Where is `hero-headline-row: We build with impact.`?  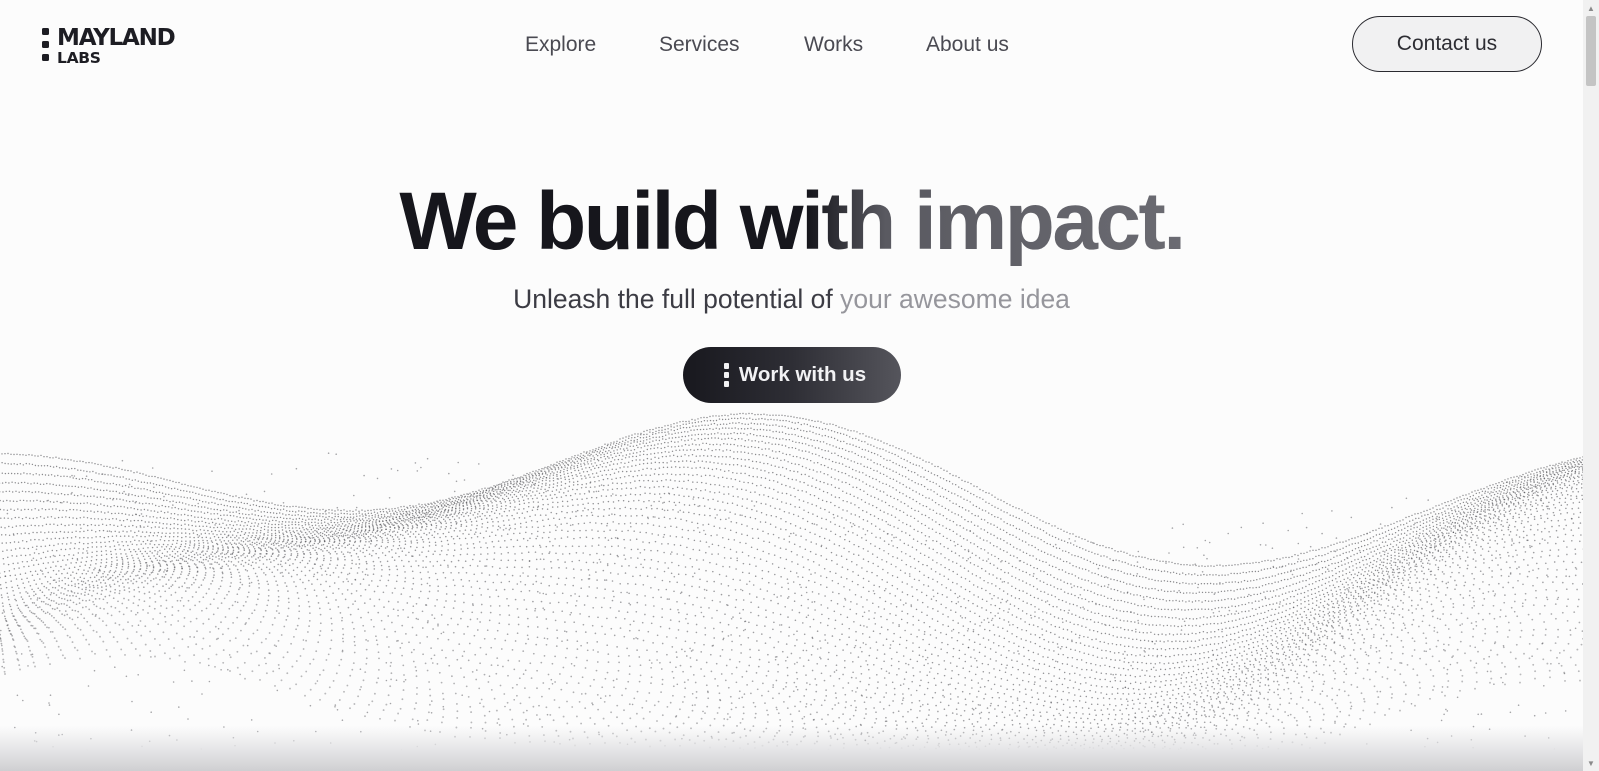 hero-headline-row: We build with impact. is located at coordinates (791, 222).